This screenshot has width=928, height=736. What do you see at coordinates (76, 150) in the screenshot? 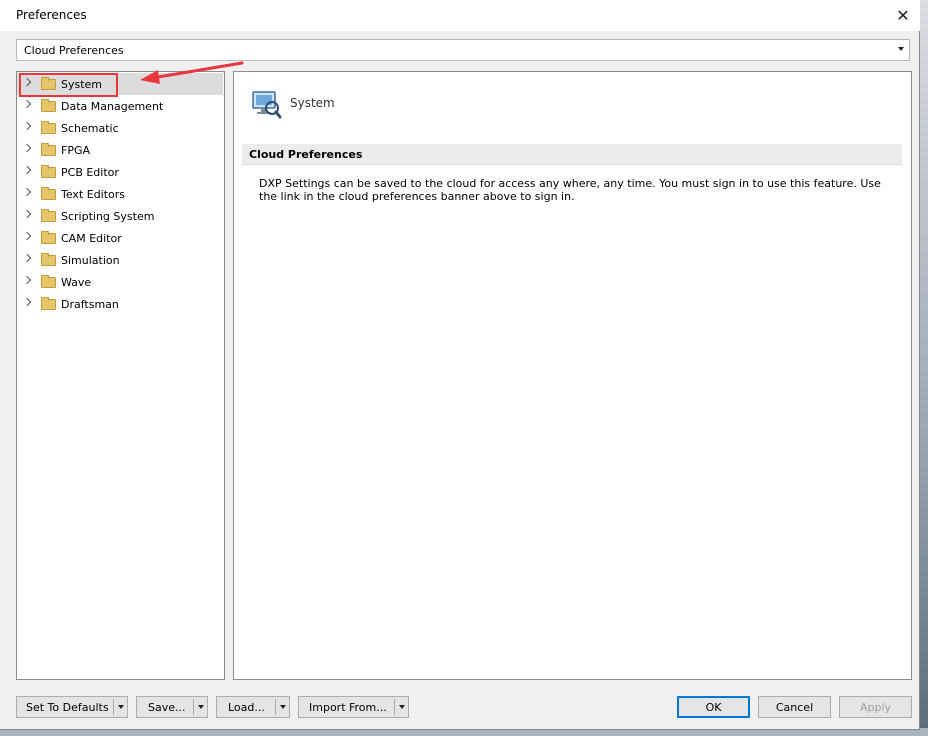
I see `tree-item-label: FPGA` at bounding box center [76, 150].